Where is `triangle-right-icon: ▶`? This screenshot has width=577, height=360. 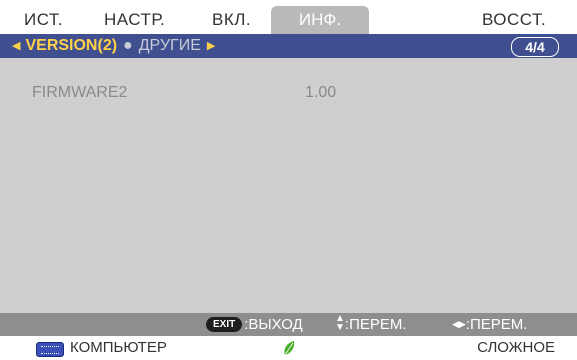
triangle-right-icon: ▶ is located at coordinates (211, 46).